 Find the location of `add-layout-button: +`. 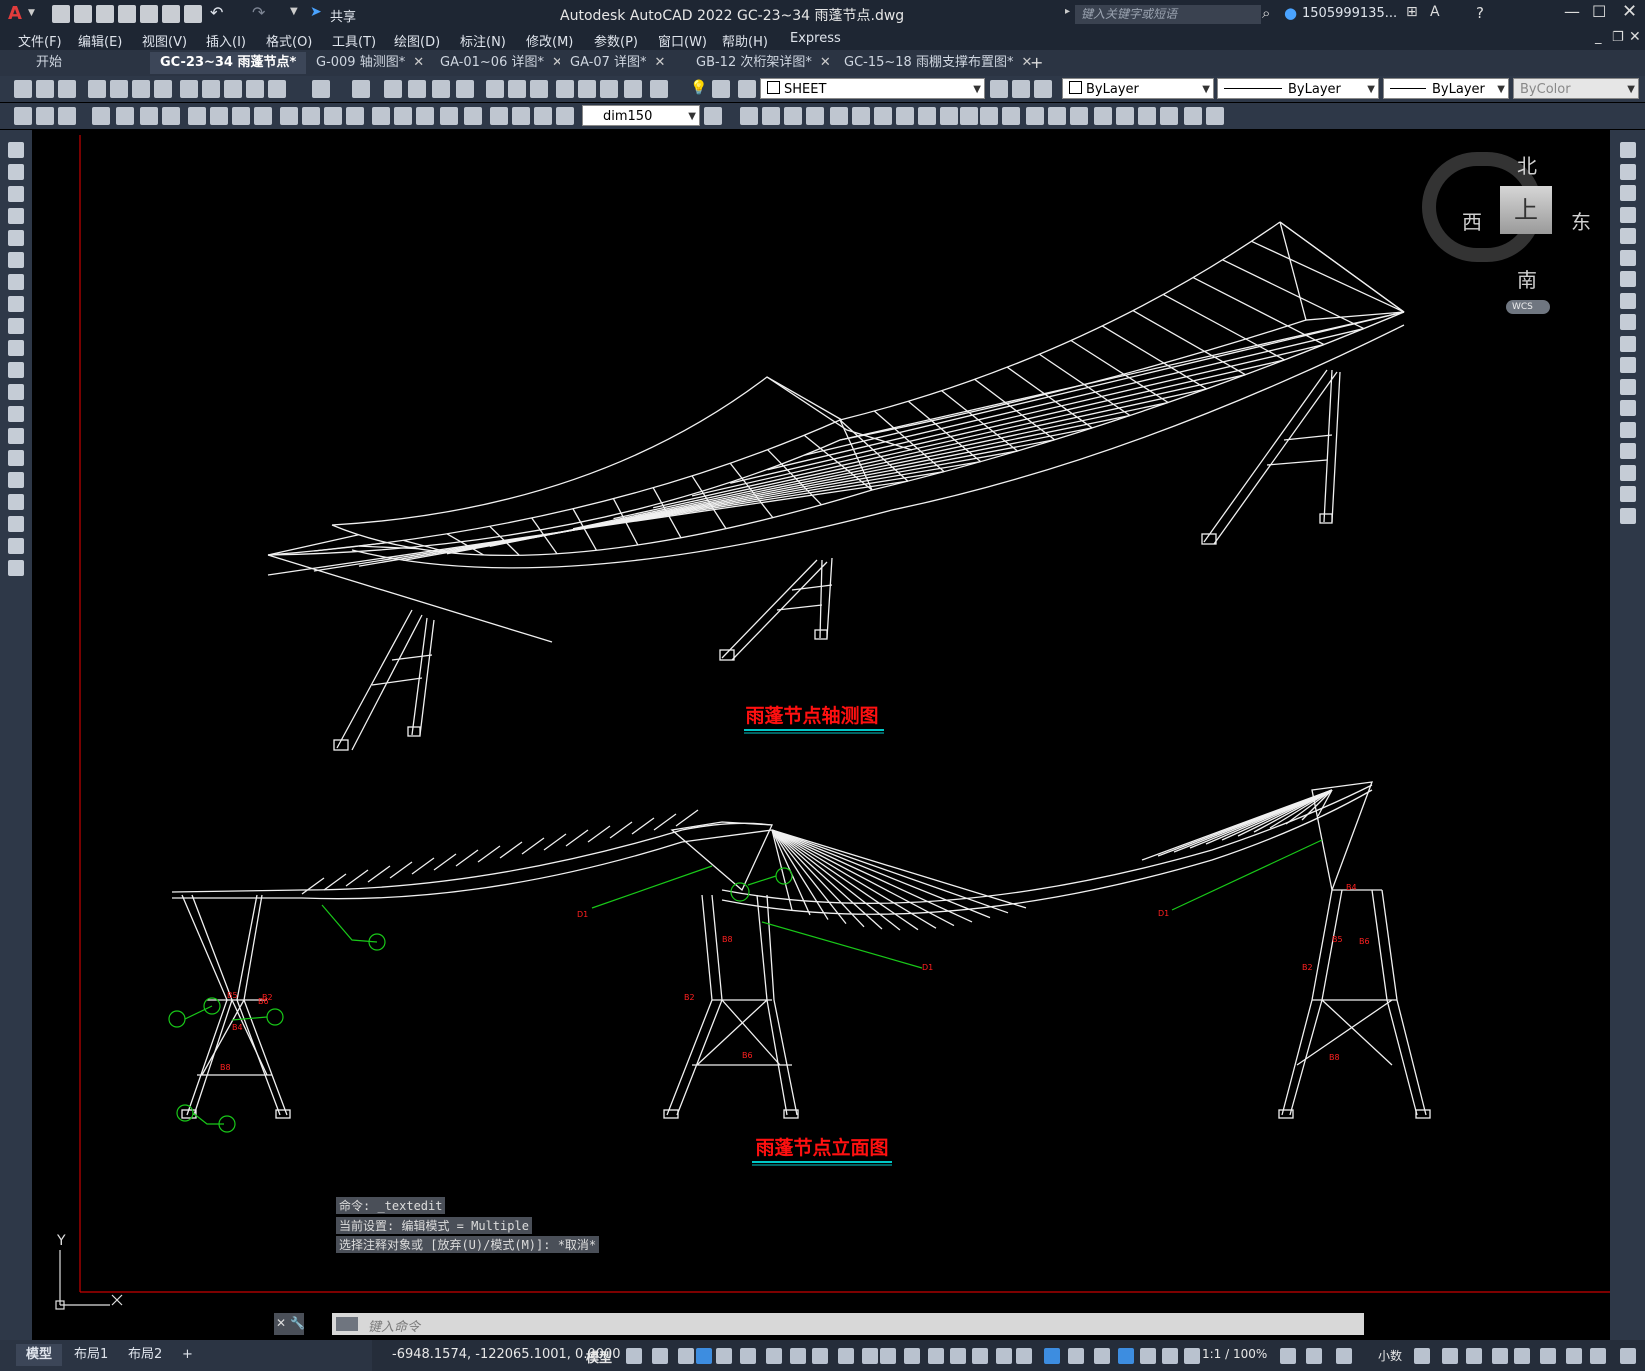

add-layout-button: + is located at coordinates (187, 1355).